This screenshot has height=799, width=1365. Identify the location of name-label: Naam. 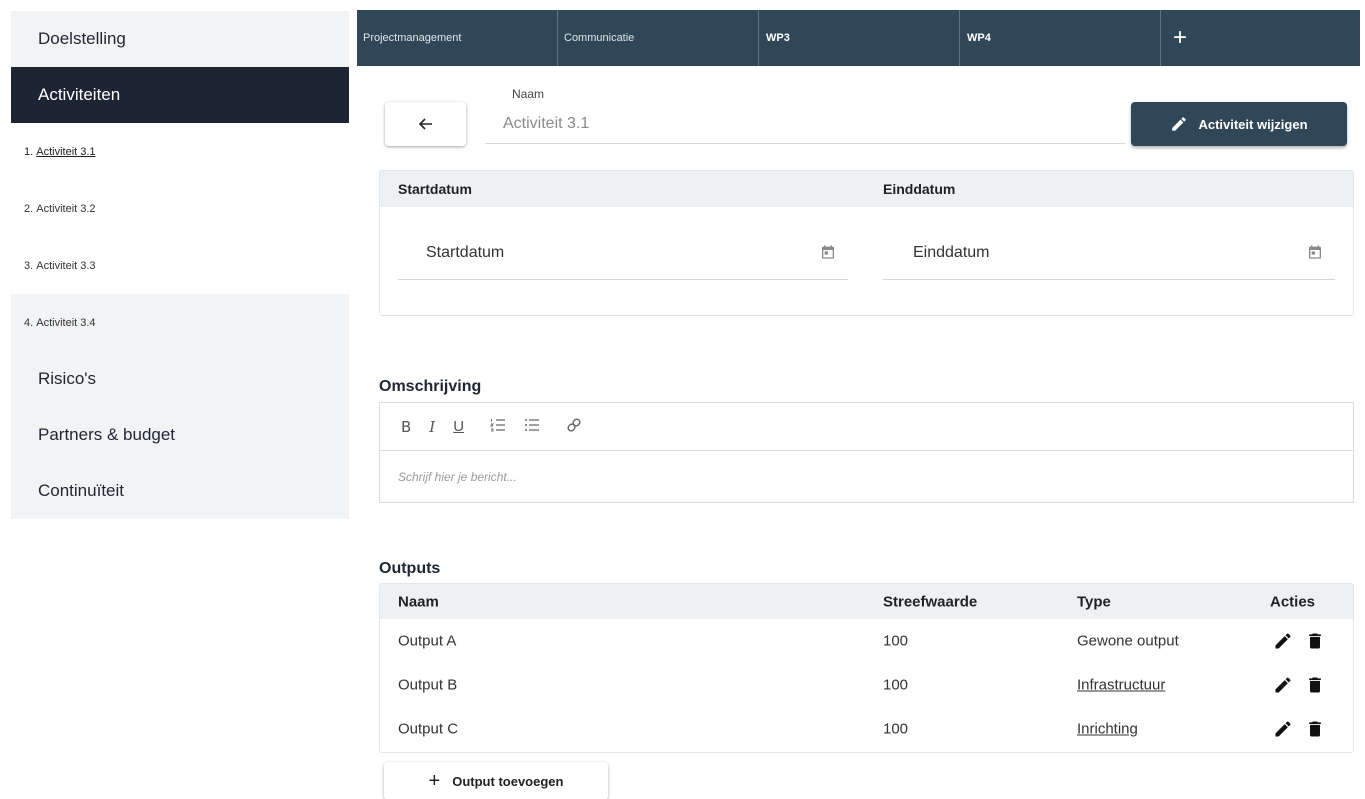
(528, 94).